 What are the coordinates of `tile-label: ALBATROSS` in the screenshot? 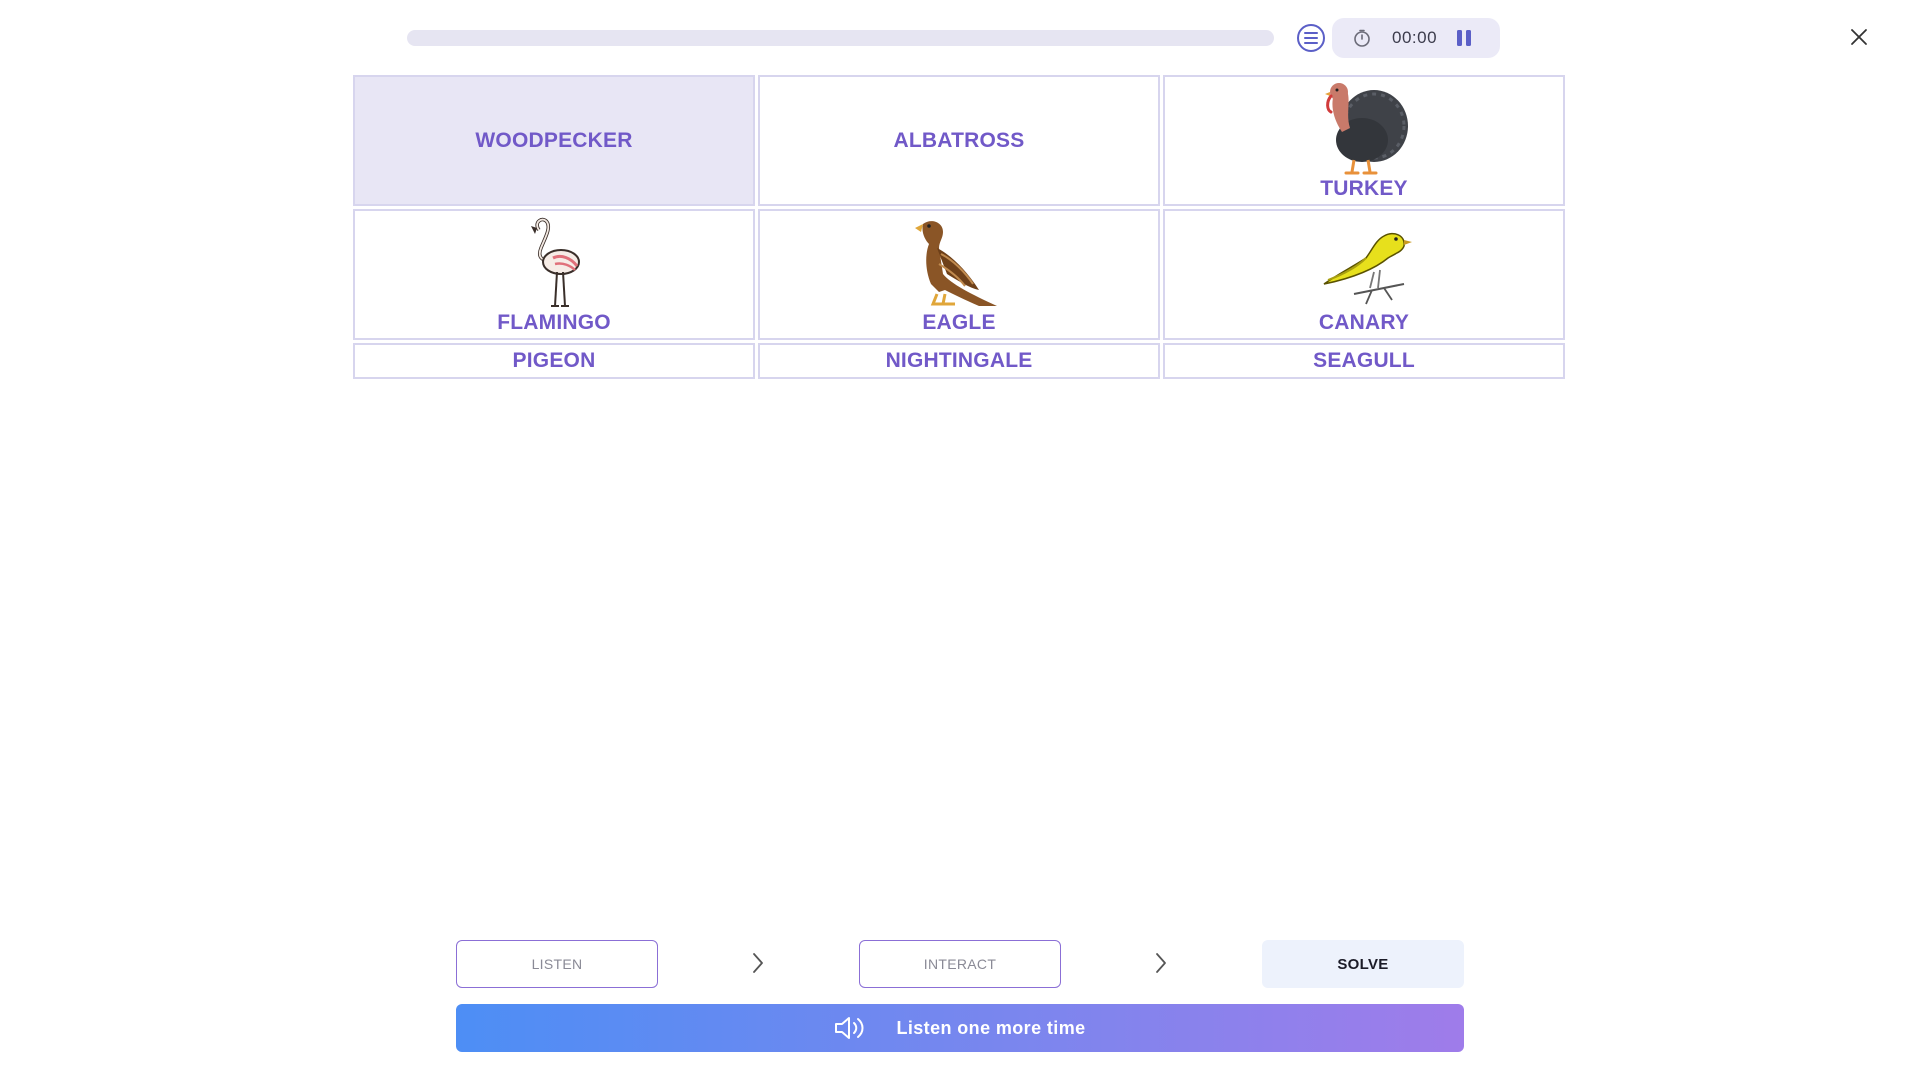 It's located at (959, 140).